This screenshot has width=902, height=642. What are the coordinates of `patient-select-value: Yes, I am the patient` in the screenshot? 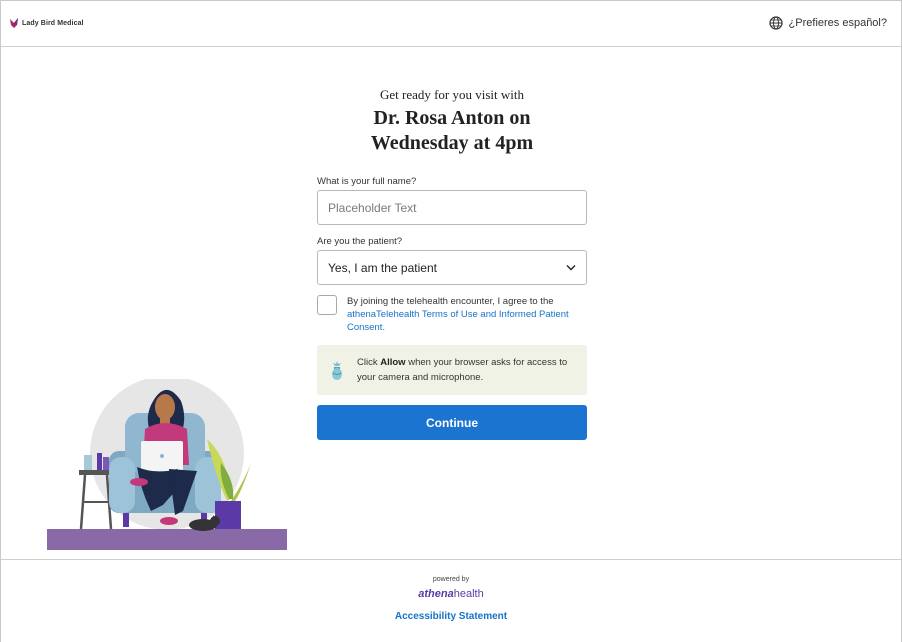 It's located at (382, 267).